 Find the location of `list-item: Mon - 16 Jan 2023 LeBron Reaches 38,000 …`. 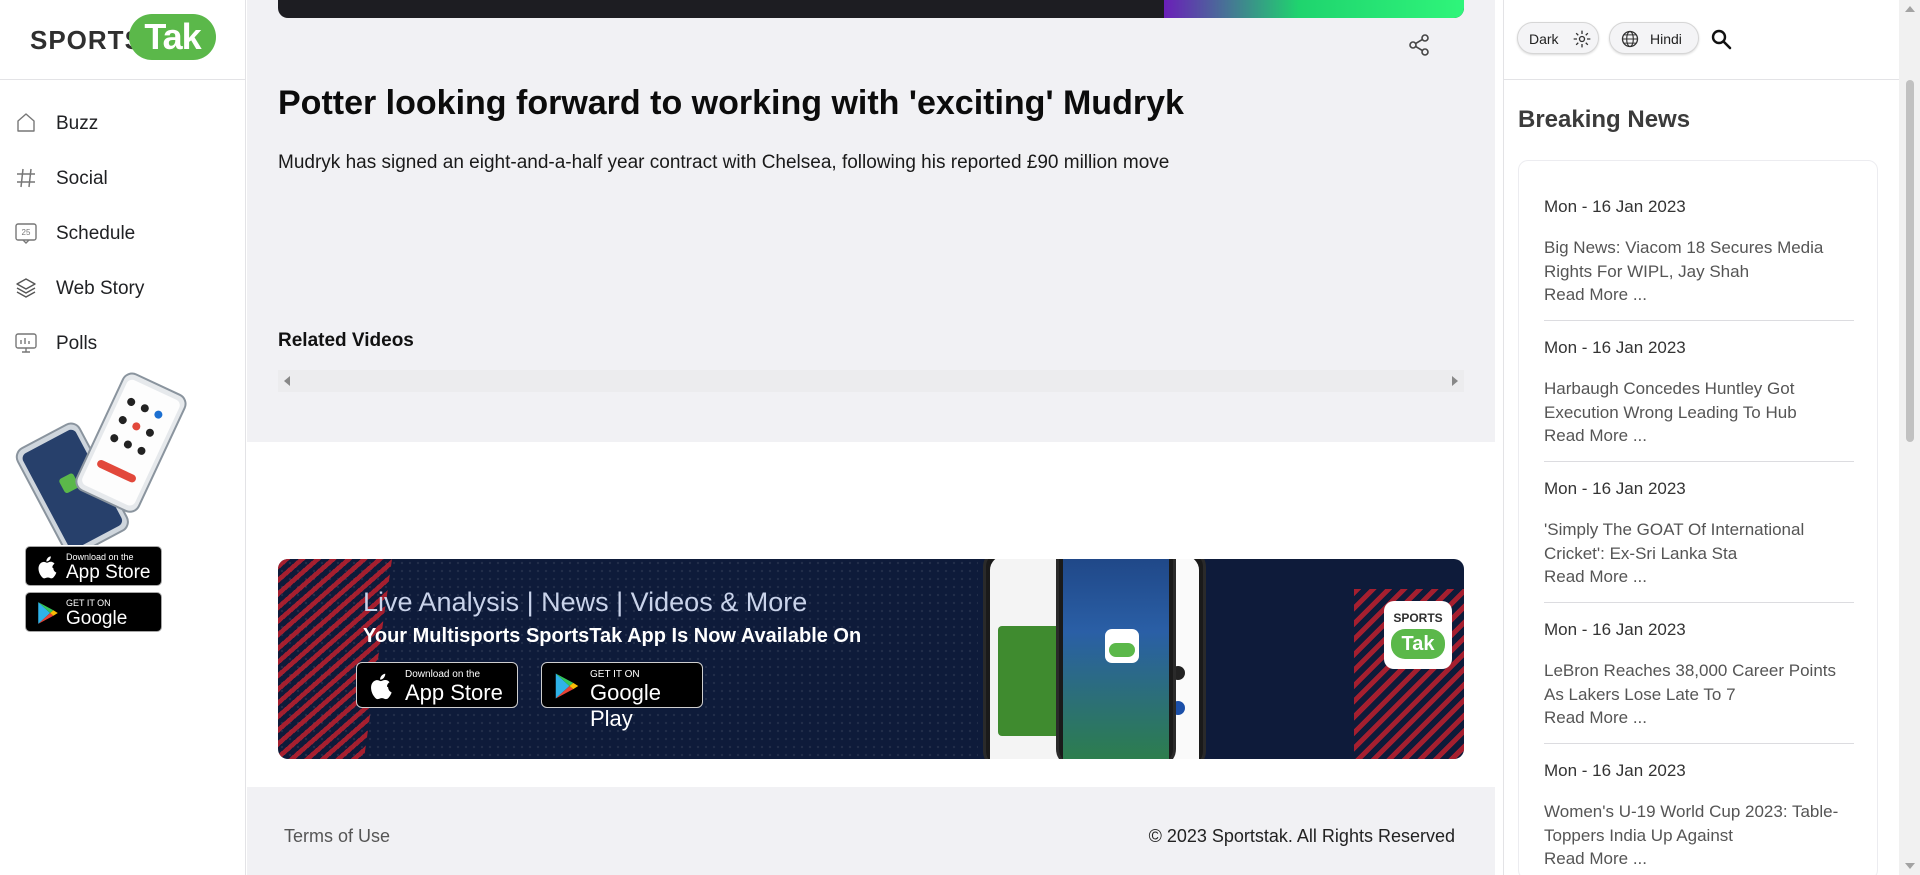

list-item: Mon - 16 Jan 2023 LeBron Reaches 38,000 … is located at coordinates (1699, 682).